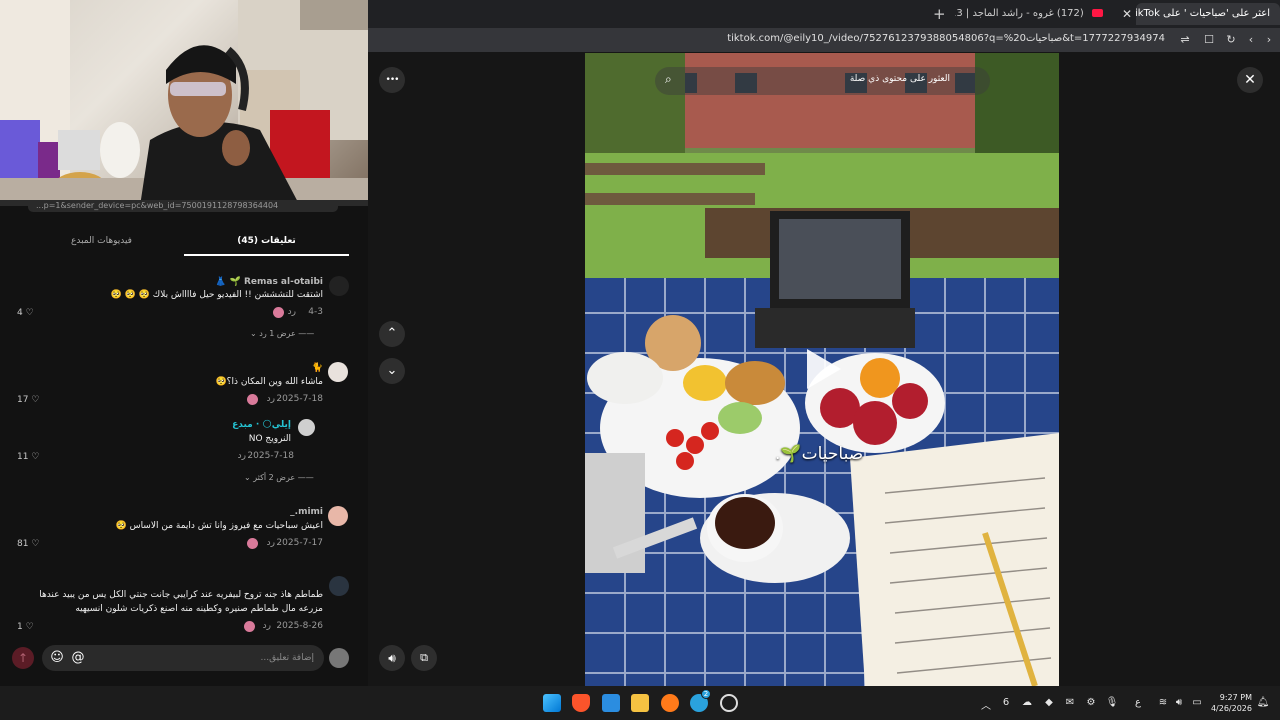 The image size is (1280, 720). I want to click on comment-username: 🐈, so click(317, 368).